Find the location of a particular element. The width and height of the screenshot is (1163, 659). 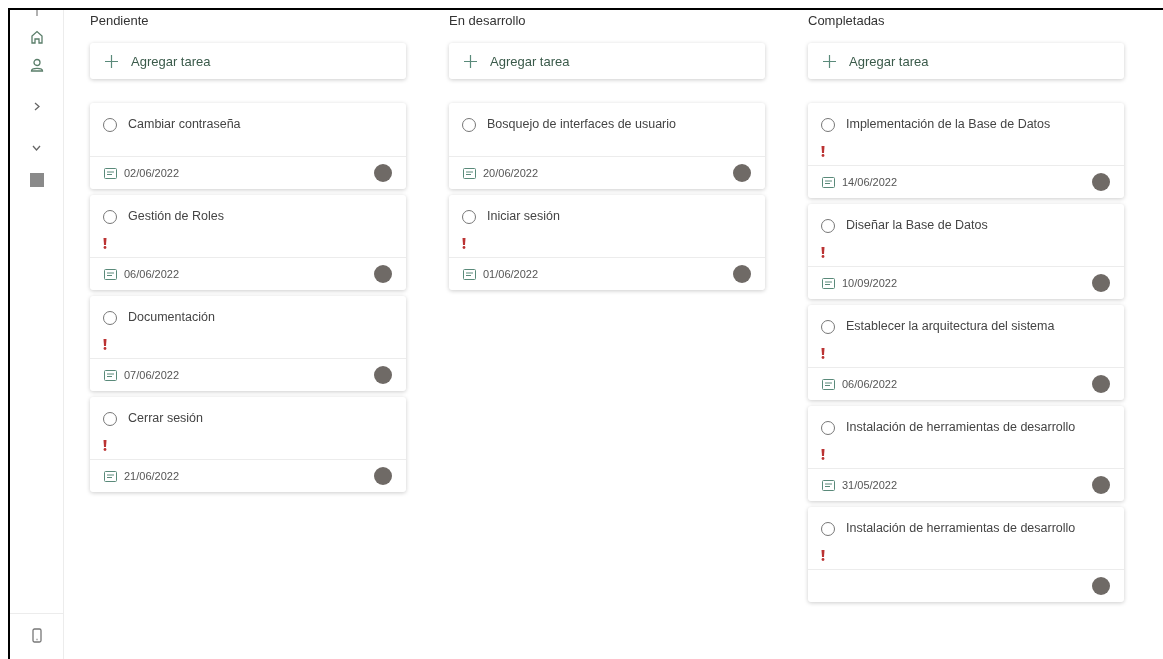

due-date: 21/06/2022 is located at coordinates (152, 476).